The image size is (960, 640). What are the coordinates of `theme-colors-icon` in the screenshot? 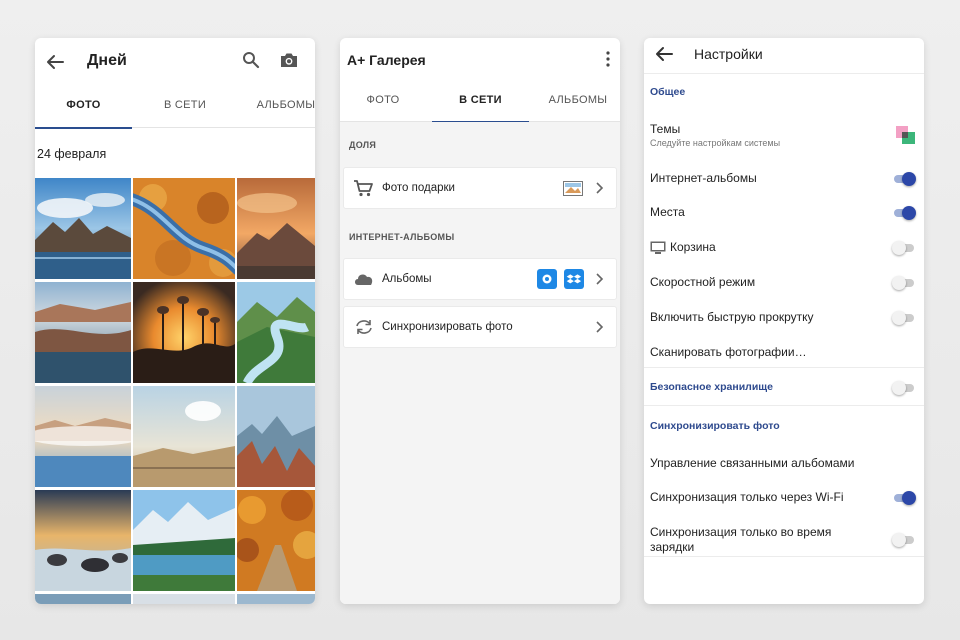 It's located at (905, 135).